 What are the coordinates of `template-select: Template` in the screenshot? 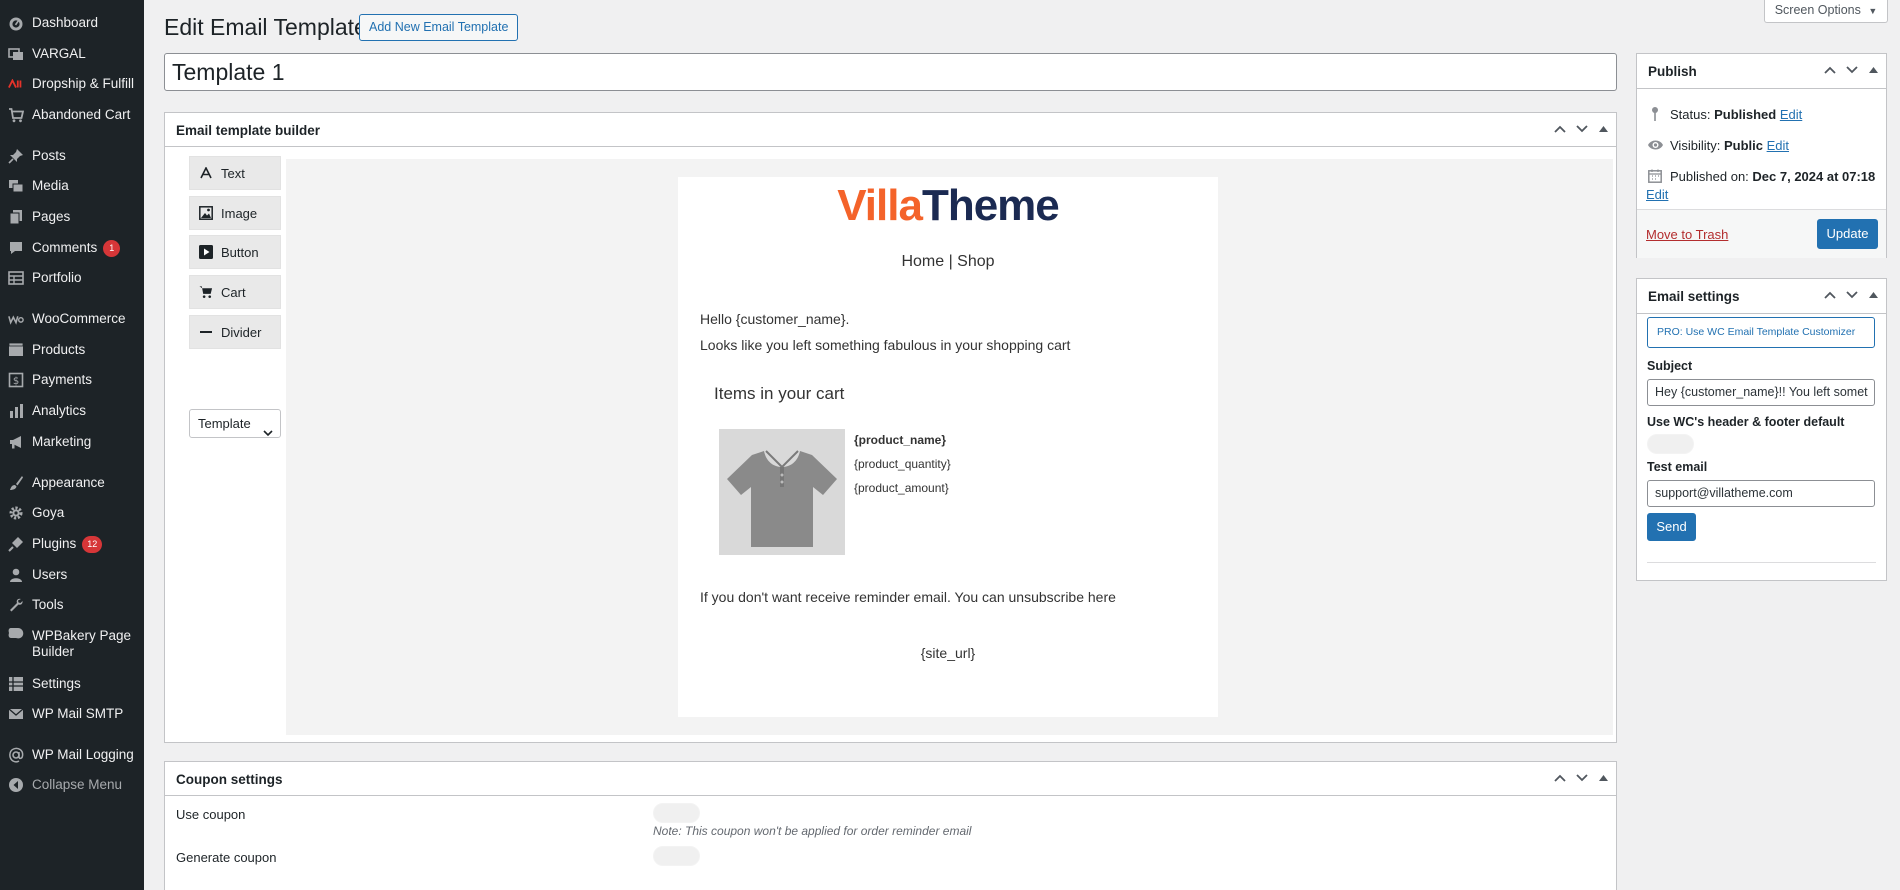 It's located at (235, 423).